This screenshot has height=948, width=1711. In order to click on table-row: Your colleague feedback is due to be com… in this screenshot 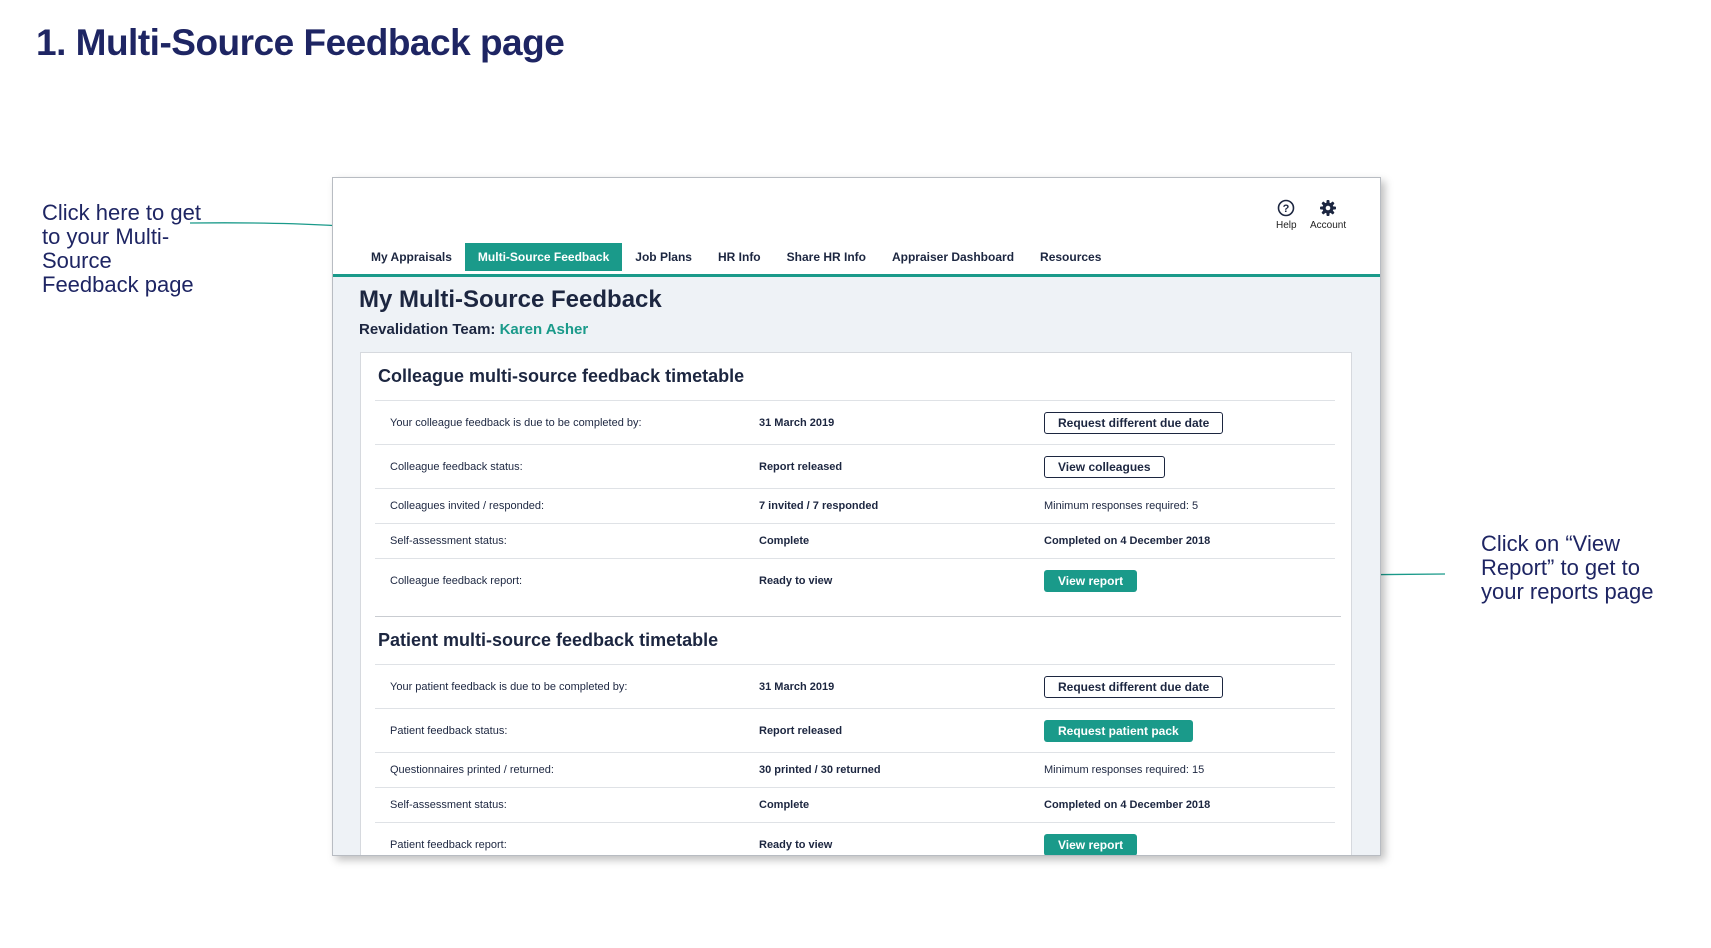, I will do `click(855, 423)`.